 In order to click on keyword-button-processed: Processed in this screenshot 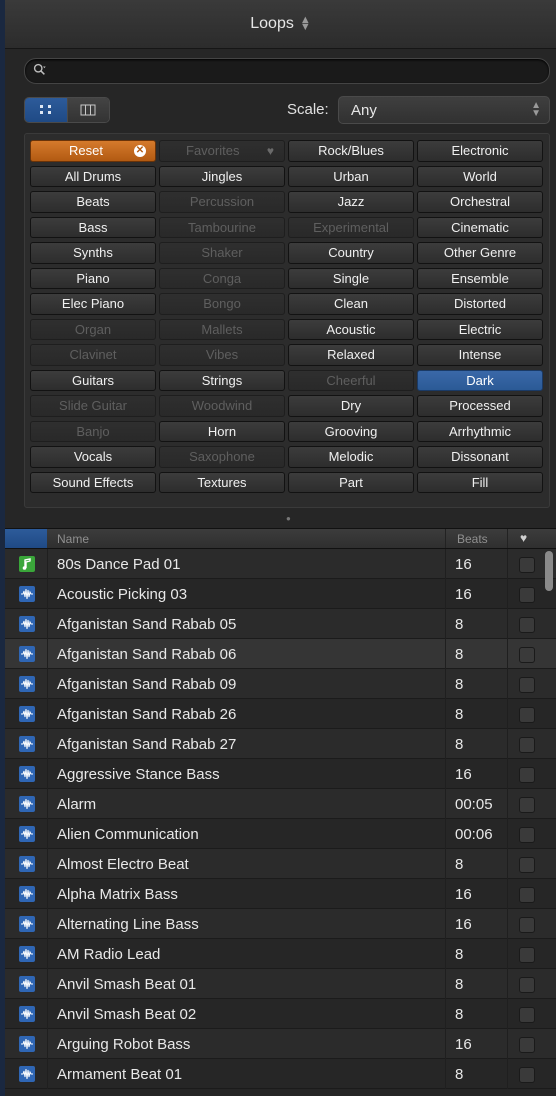, I will do `click(480, 406)`.